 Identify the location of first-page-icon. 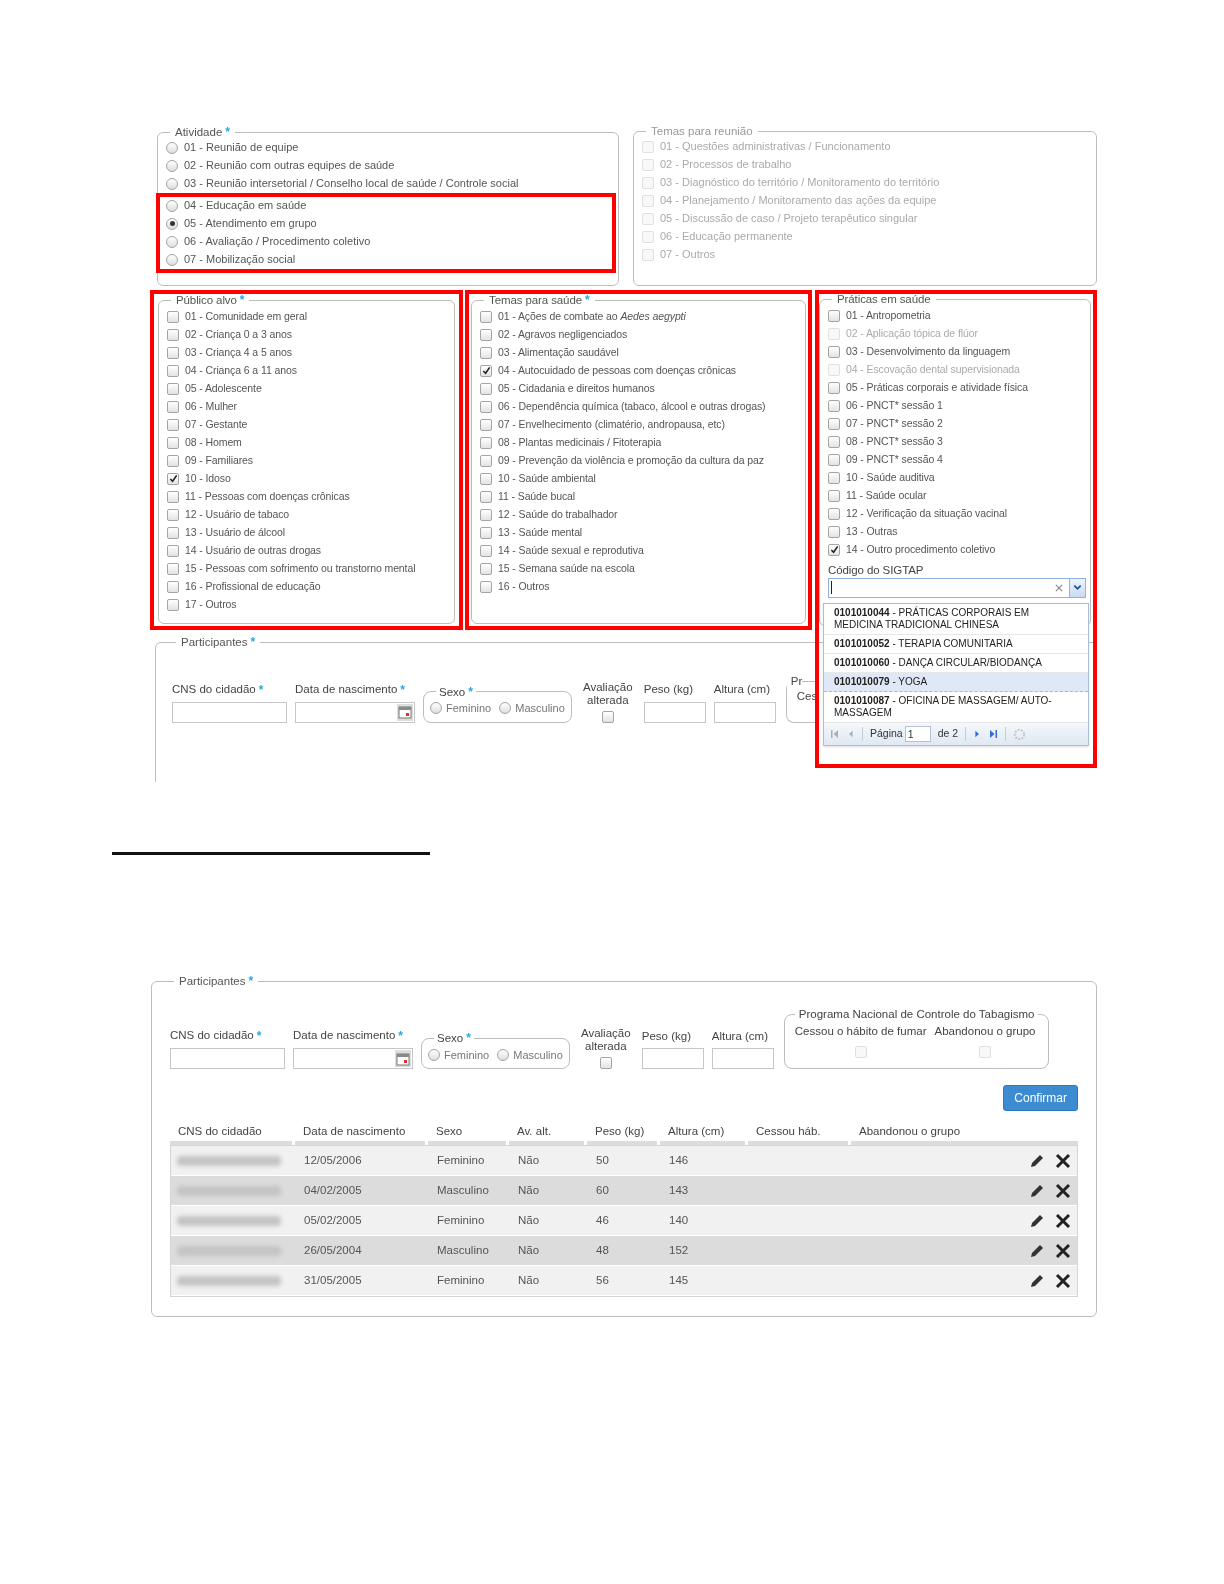
(835, 734).